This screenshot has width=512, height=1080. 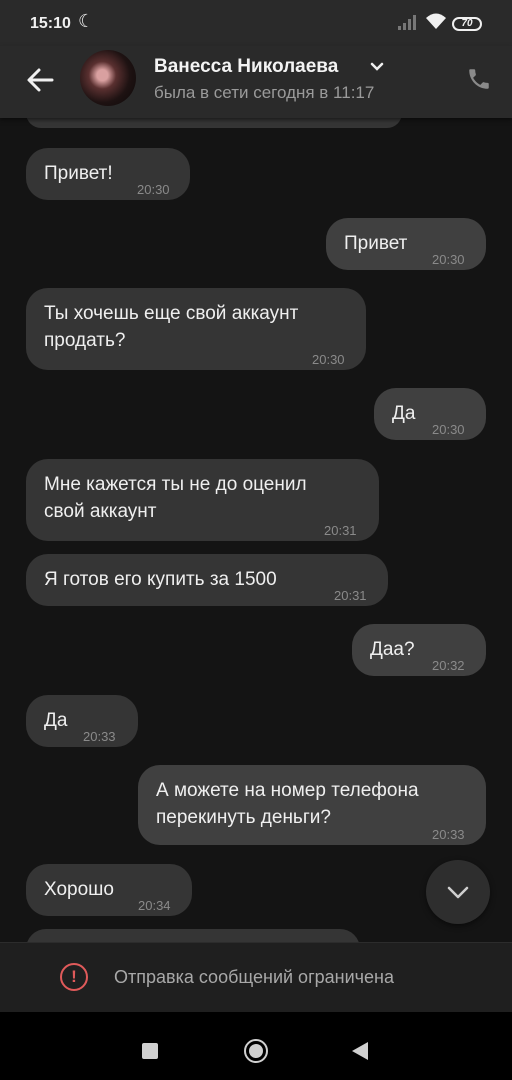 I want to click on arrow-left-icon, so click(x=40, y=80).